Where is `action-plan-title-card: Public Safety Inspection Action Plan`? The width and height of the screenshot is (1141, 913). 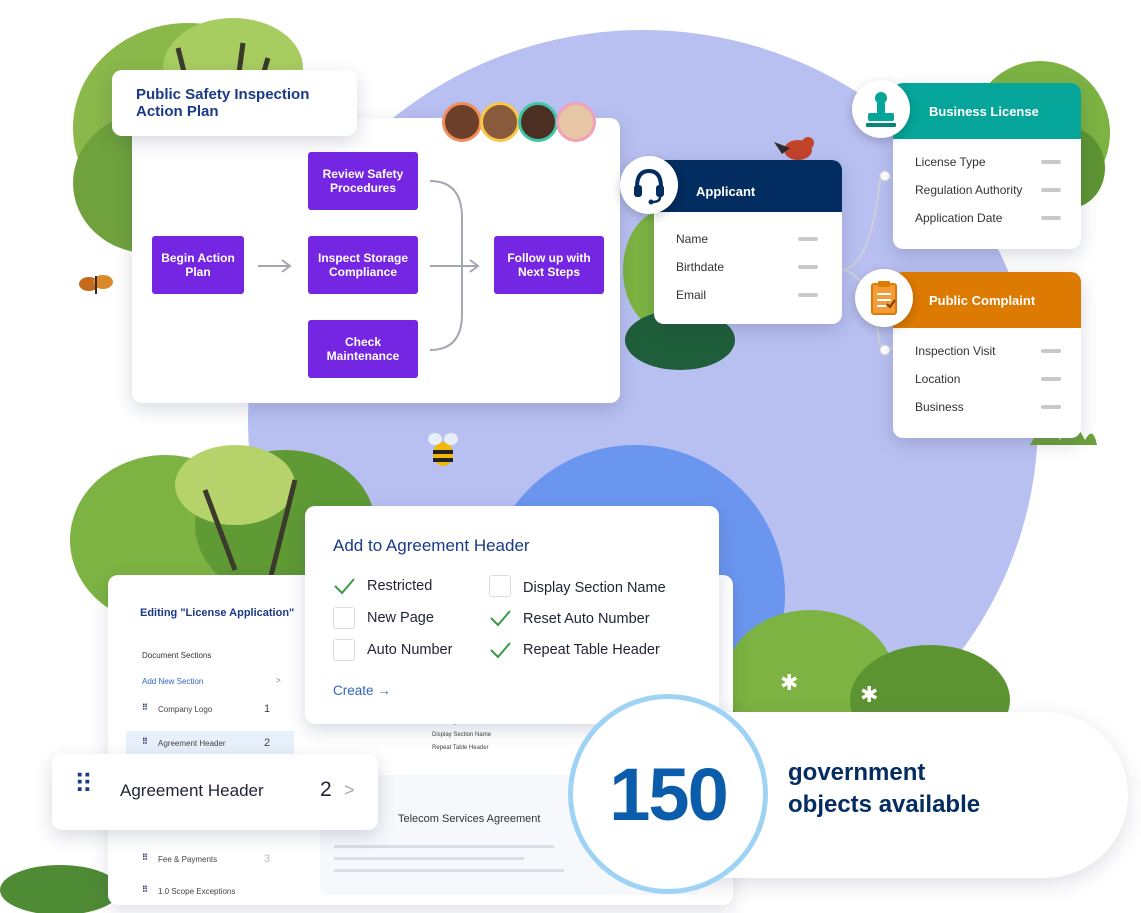 action-plan-title-card: Public Safety Inspection Action Plan is located at coordinates (234, 103).